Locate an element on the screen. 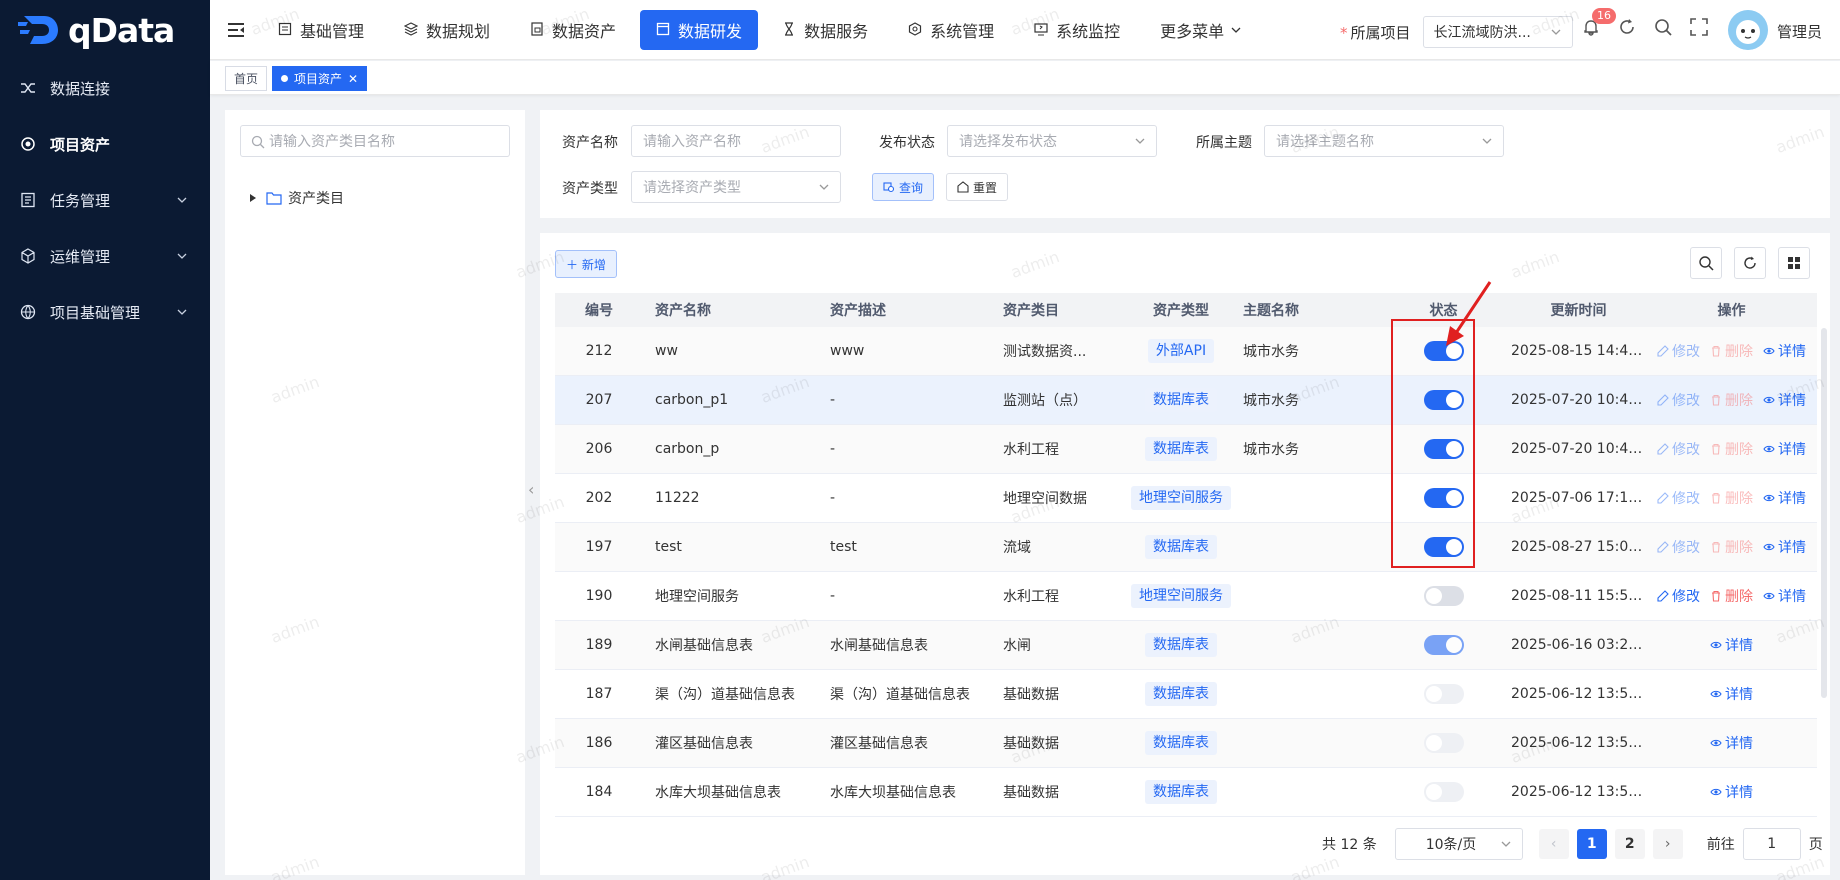 The height and width of the screenshot is (880, 1840). toggle-search-button is located at coordinates (1706, 263).